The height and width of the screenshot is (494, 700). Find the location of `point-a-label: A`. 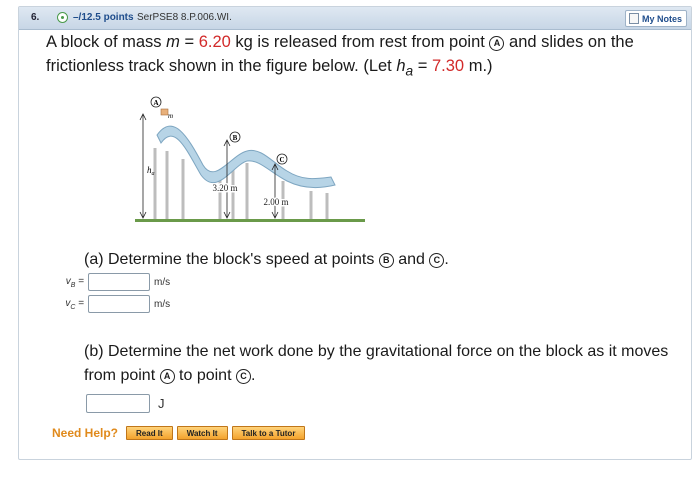

point-a-label: A is located at coordinates (155, 103).